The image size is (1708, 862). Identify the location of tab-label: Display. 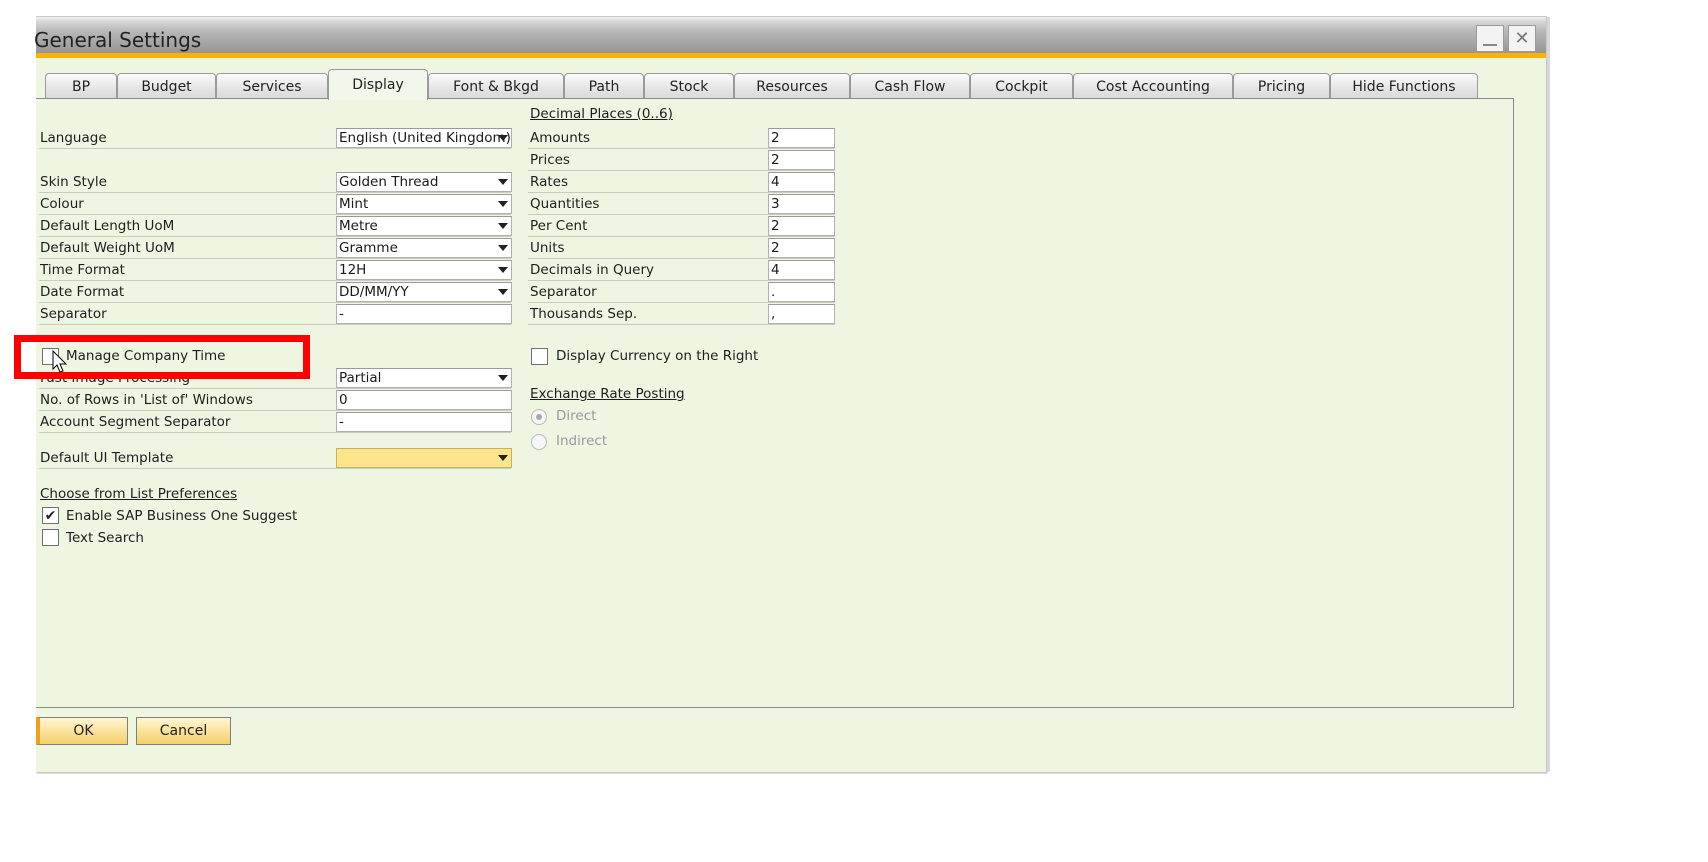
(378, 85).